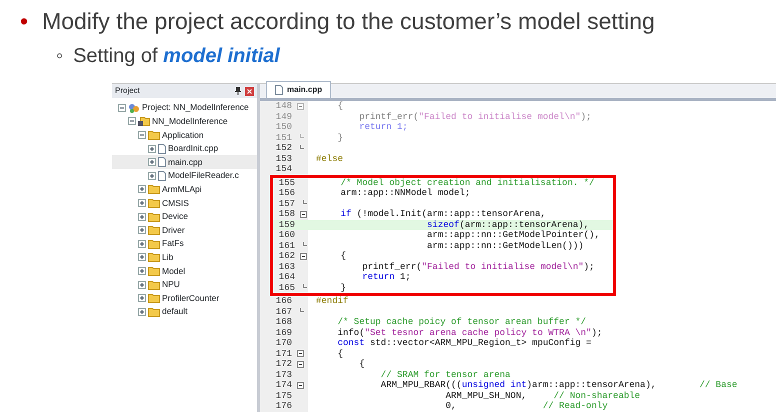 Image resolution: width=776 pixels, height=412 pixels. Describe the element at coordinates (286, 235) in the screenshot. I see `line-number: 160` at that location.